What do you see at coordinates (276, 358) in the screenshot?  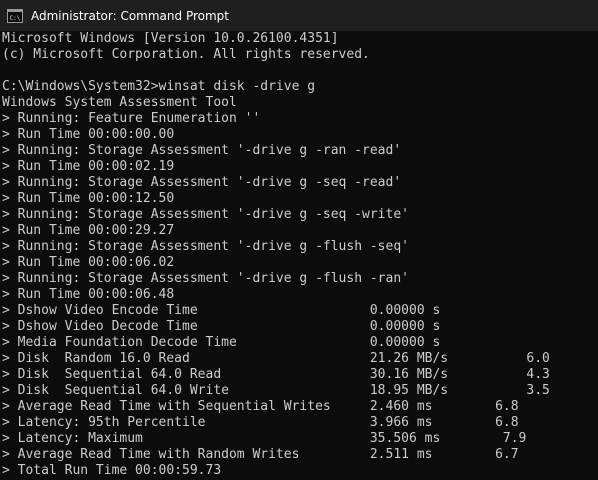 I see `console-line: > Disk Random 16.0 Read 21.26 MB/s 6.0` at bounding box center [276, 358].